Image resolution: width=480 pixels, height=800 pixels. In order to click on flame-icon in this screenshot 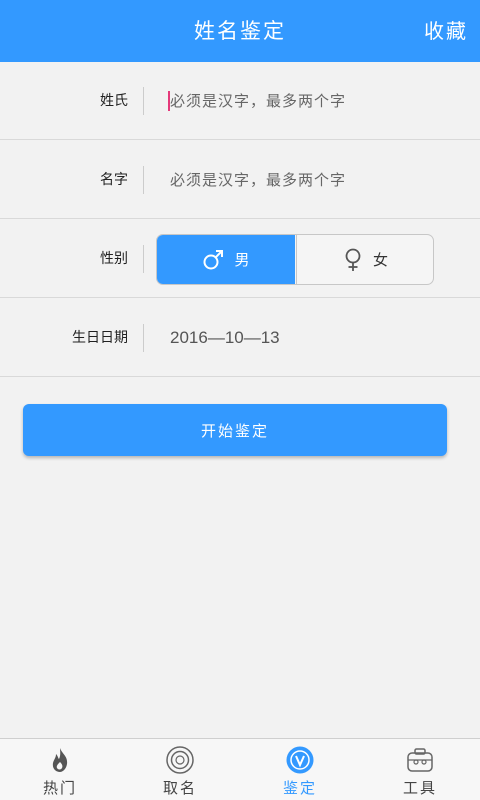, I will do `click(60, 760)`.